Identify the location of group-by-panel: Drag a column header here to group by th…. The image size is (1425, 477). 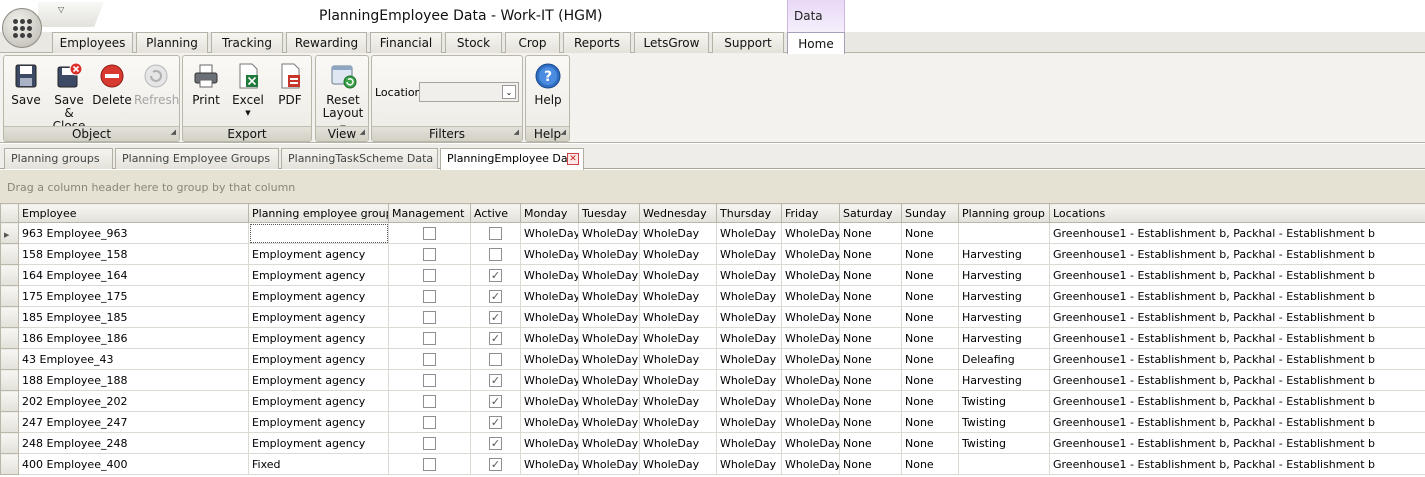
(712, 186).